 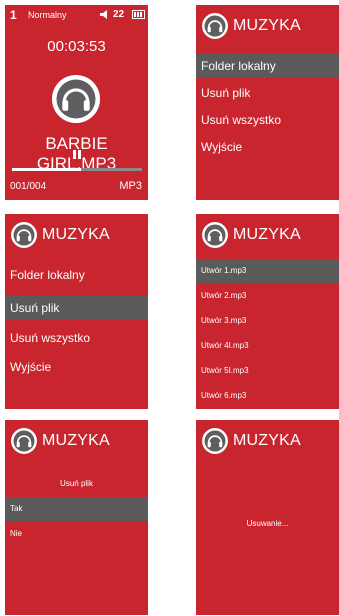 I want to click on pause-icon, so click(x=77, y=155).